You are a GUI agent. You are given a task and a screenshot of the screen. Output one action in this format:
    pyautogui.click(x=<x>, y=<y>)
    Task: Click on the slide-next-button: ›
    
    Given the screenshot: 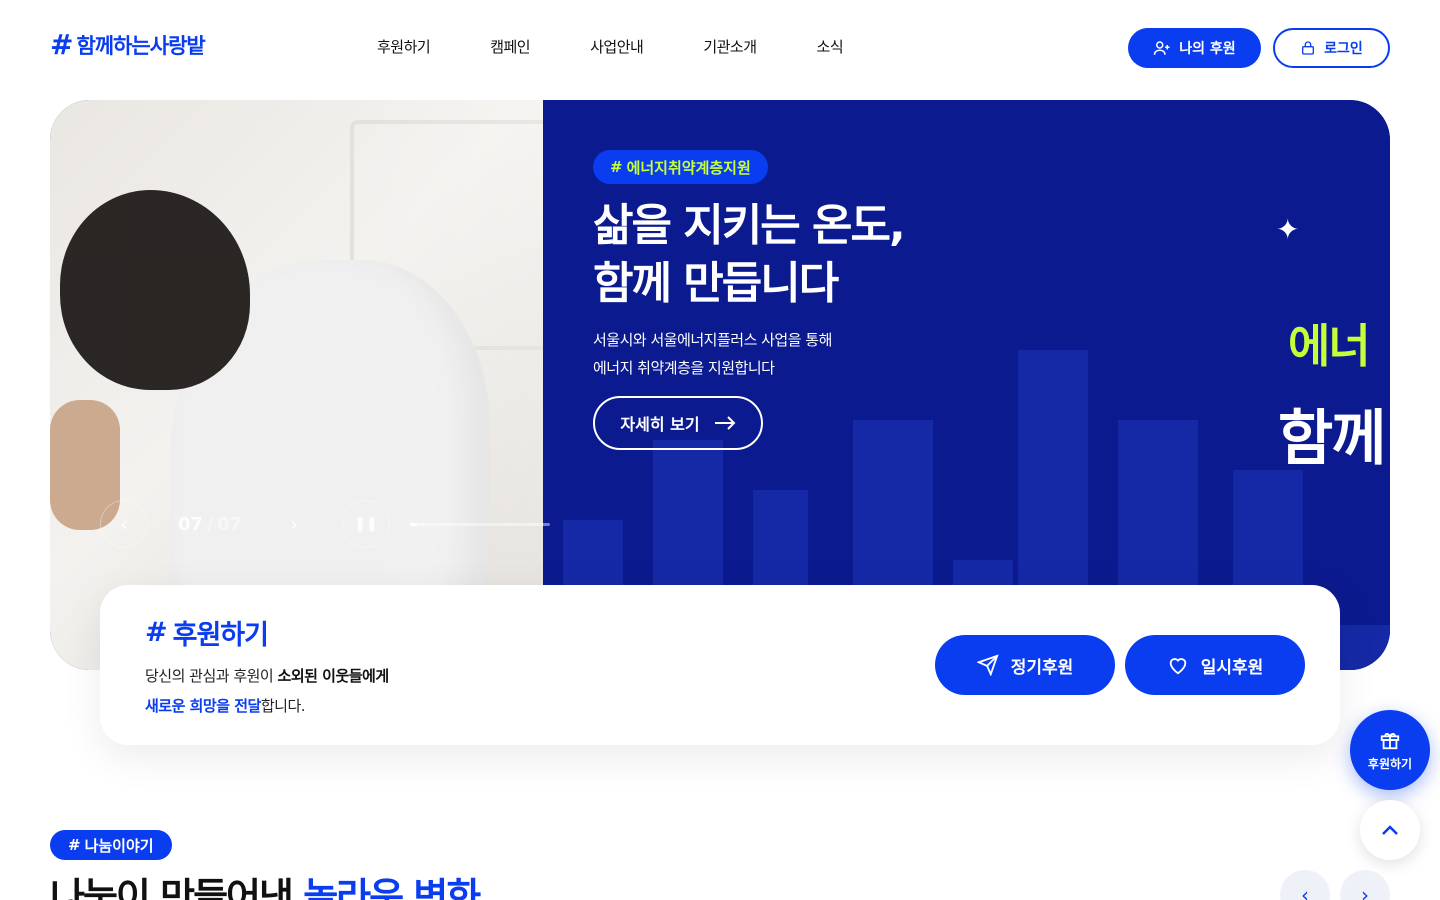 What is the action you would take?
    pyautogui.click(x=294, y=524)
    